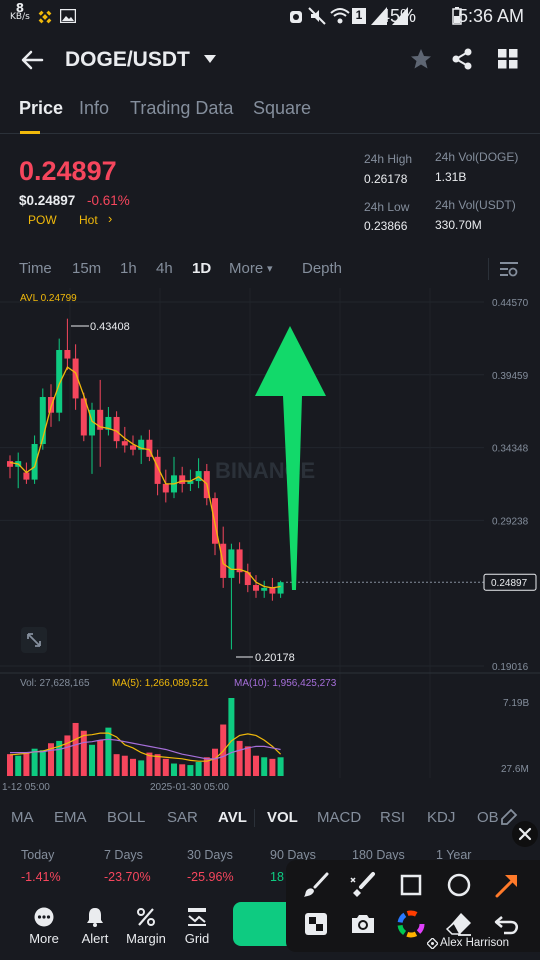 The width and height of the screenshot is (540, 960). What do you see at coordinates (127, 60) in the screenshot?
I see `pair-title: DOGE/USDT` at bounding box center [127, 60].